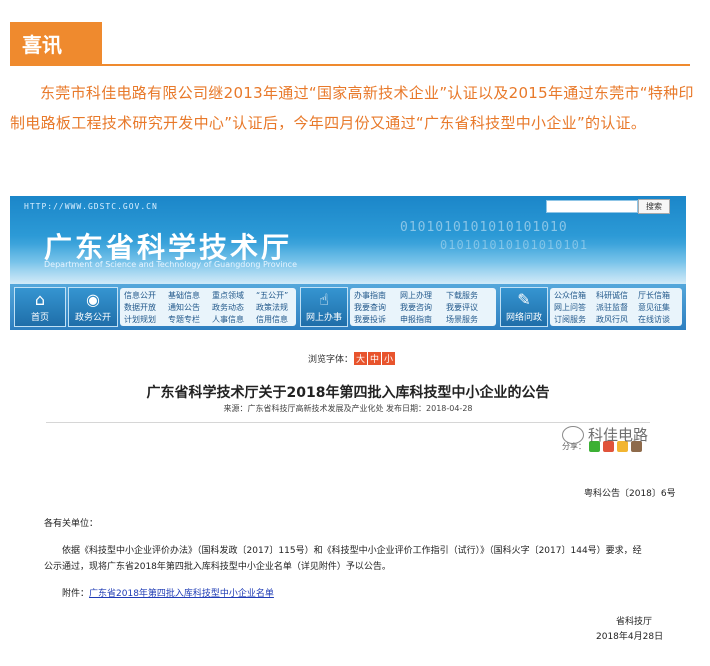 Image resolution: width=710 pixels, height=666 pixels. Describe the element at coordinates (654, 320) in the screenshot. I see `nav-link: 在线访谈` at that location.